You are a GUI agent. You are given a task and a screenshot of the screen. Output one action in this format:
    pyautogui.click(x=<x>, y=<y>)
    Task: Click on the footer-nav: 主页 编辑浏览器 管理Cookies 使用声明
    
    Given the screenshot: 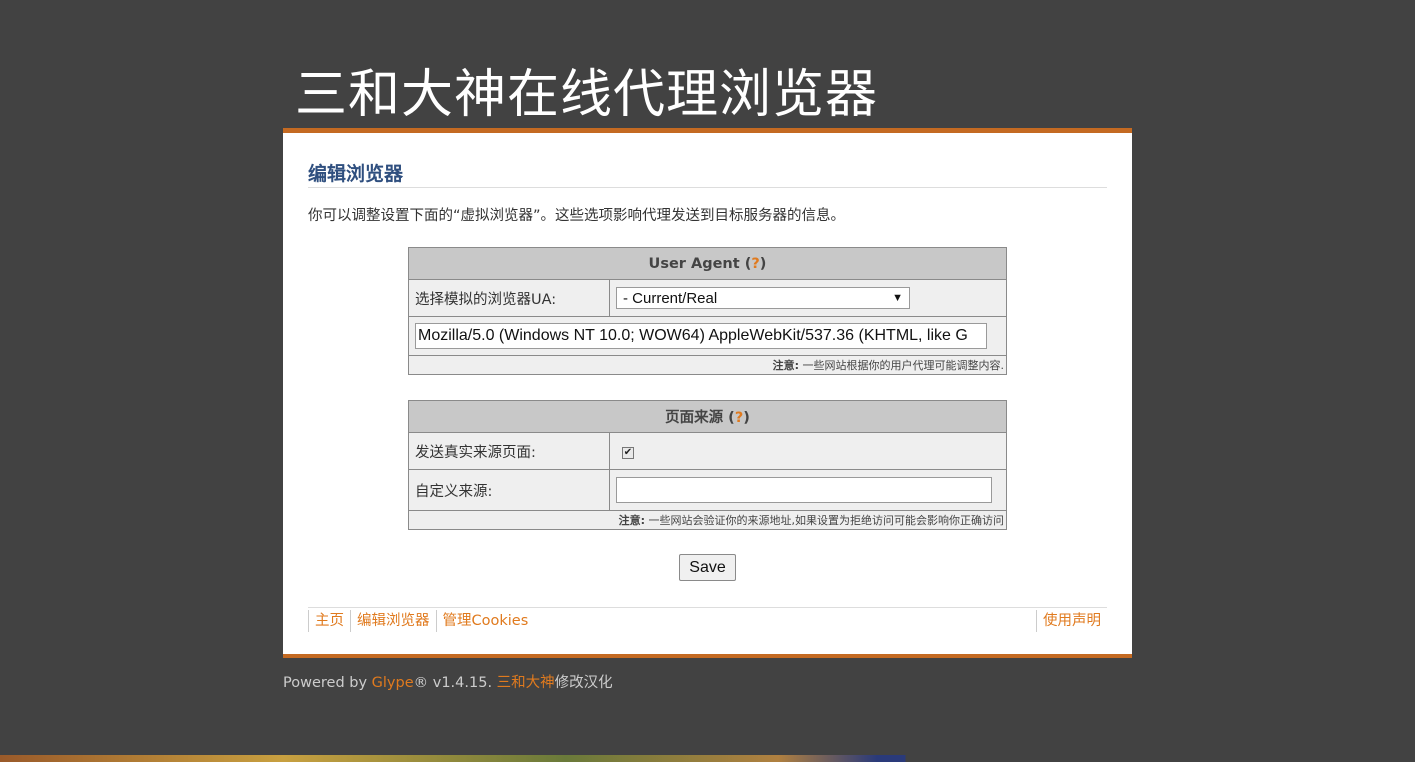 What is the action you would take?
    pyautogui.click(x=707, y=622)
    